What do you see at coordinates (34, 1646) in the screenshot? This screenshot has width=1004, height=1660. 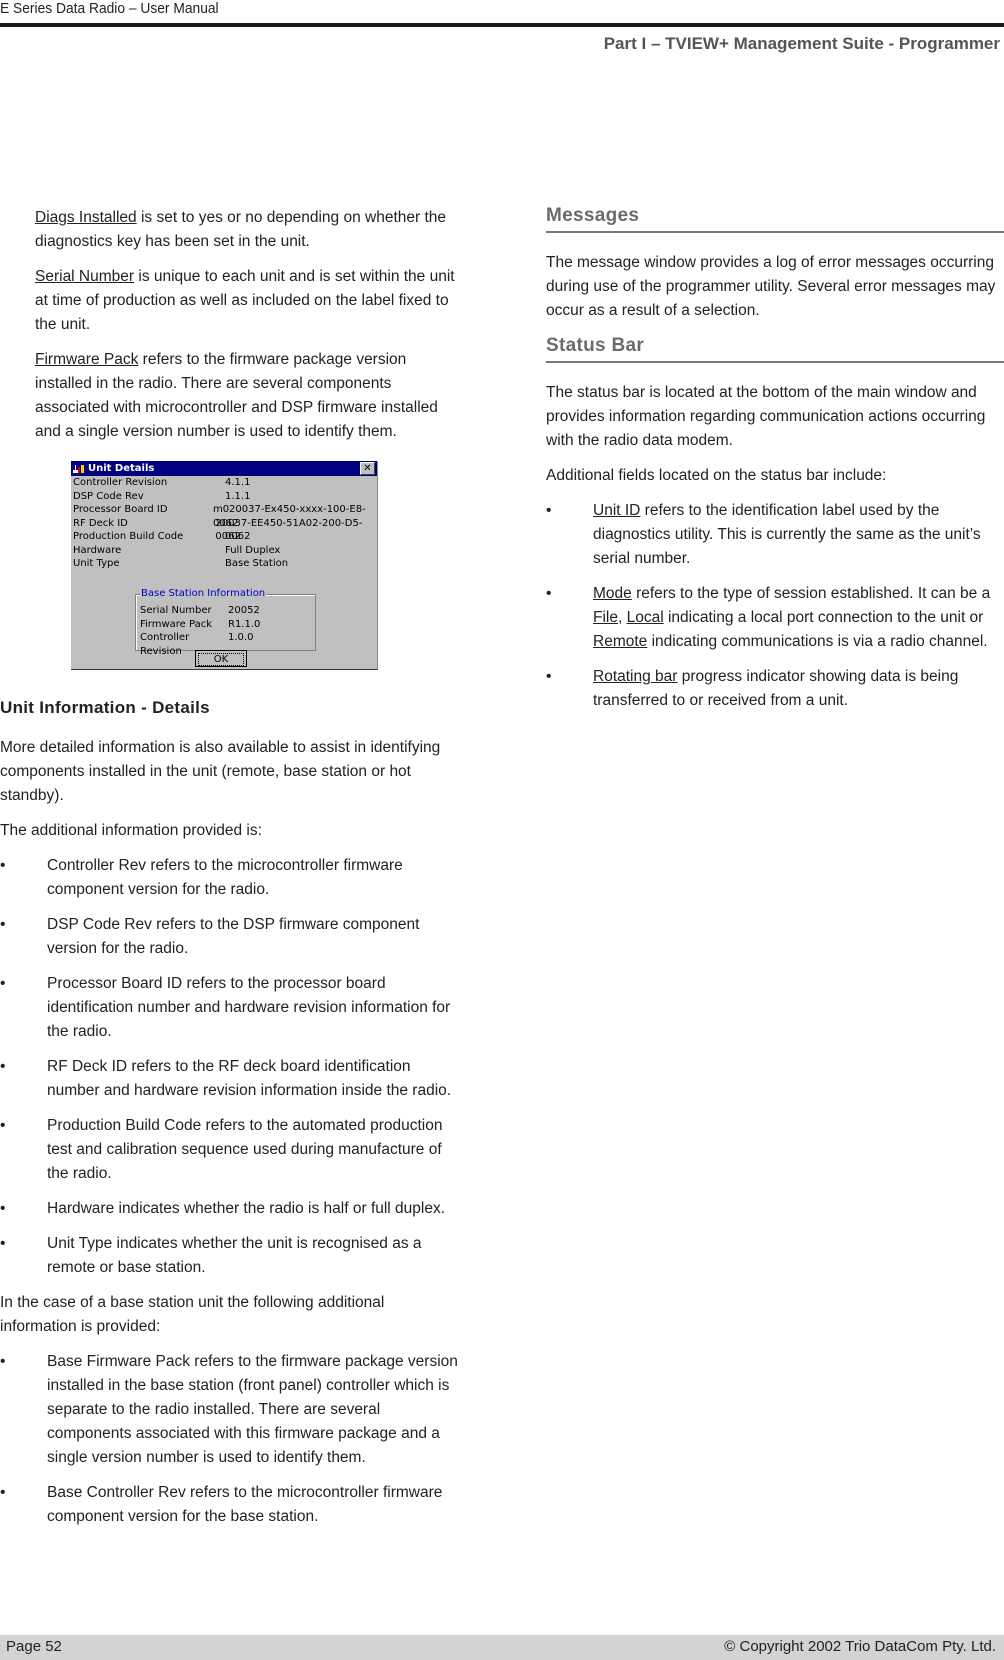 I see `page-number: Page 52` at bounding box center [34, 1646].